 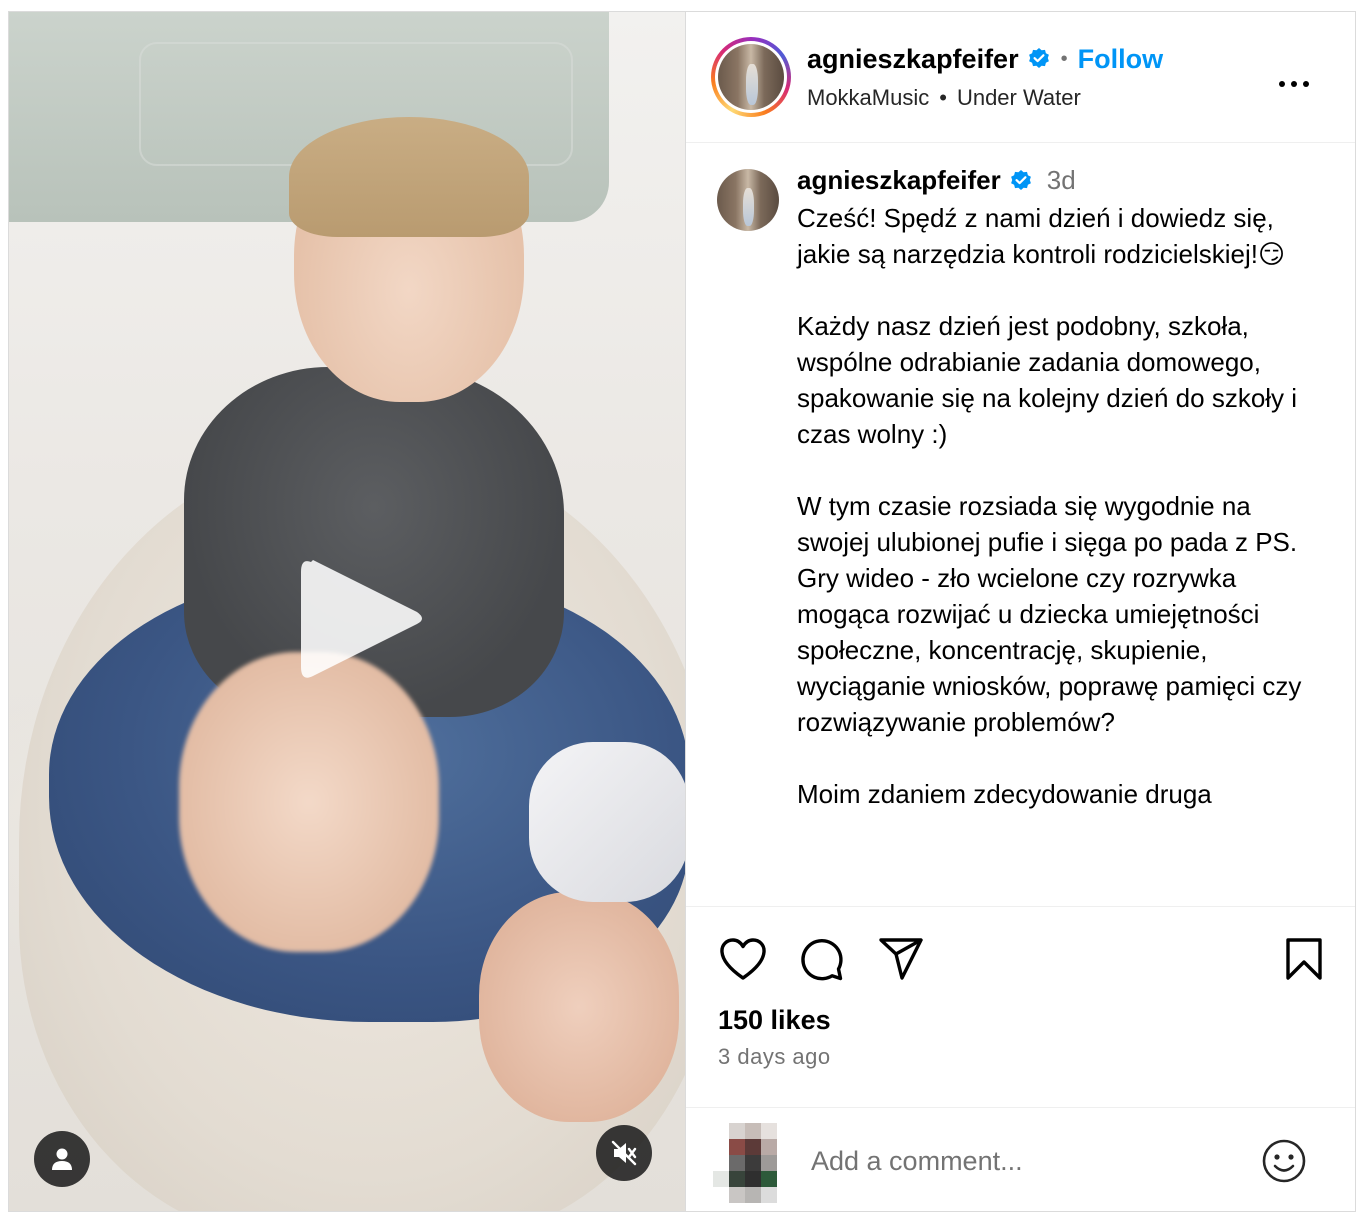 What do you see at coordinates (309, 802) in the screenshot?
I see `hand-shape` at bounding box center [309, 802].